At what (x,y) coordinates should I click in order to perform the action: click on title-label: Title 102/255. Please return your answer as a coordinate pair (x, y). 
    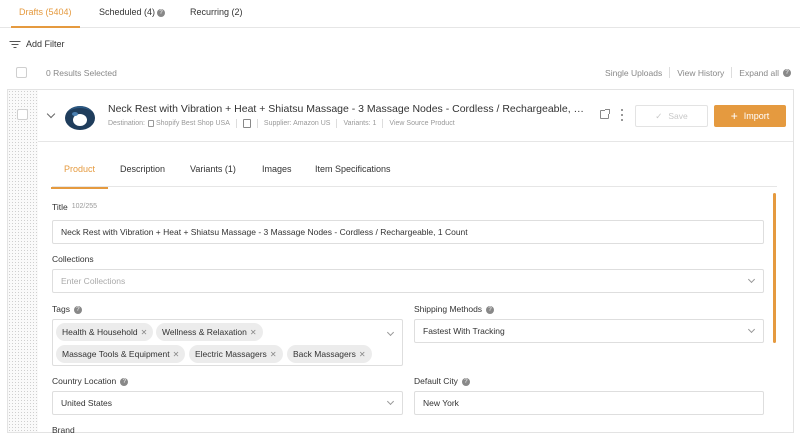
    Looking at the image, I should click on (75, 207).